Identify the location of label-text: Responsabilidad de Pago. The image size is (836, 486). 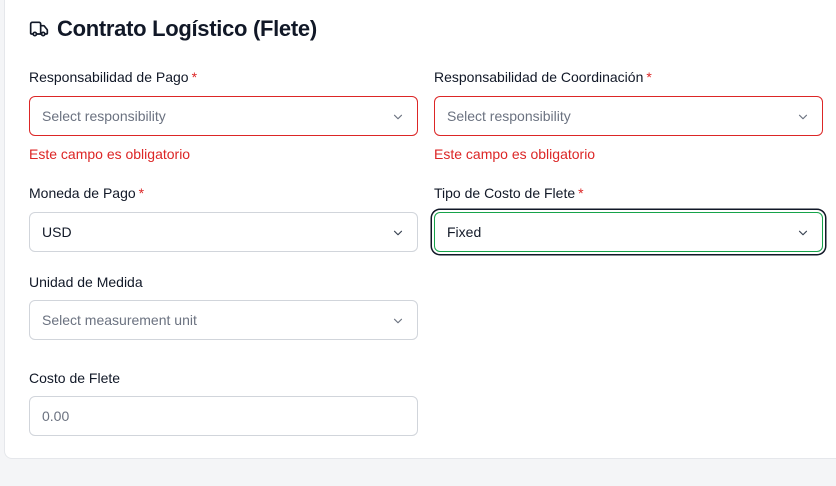
(109, 77).